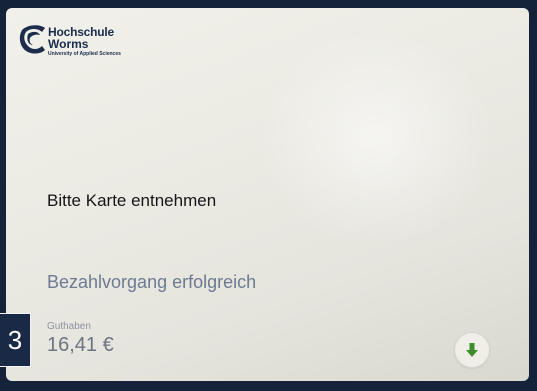 Image resolution: width=537 pixels, height=391 pixels. Describe the element at coordinates (15, 340) in the screenshot. I see `step-number-badge: 3` at that location.